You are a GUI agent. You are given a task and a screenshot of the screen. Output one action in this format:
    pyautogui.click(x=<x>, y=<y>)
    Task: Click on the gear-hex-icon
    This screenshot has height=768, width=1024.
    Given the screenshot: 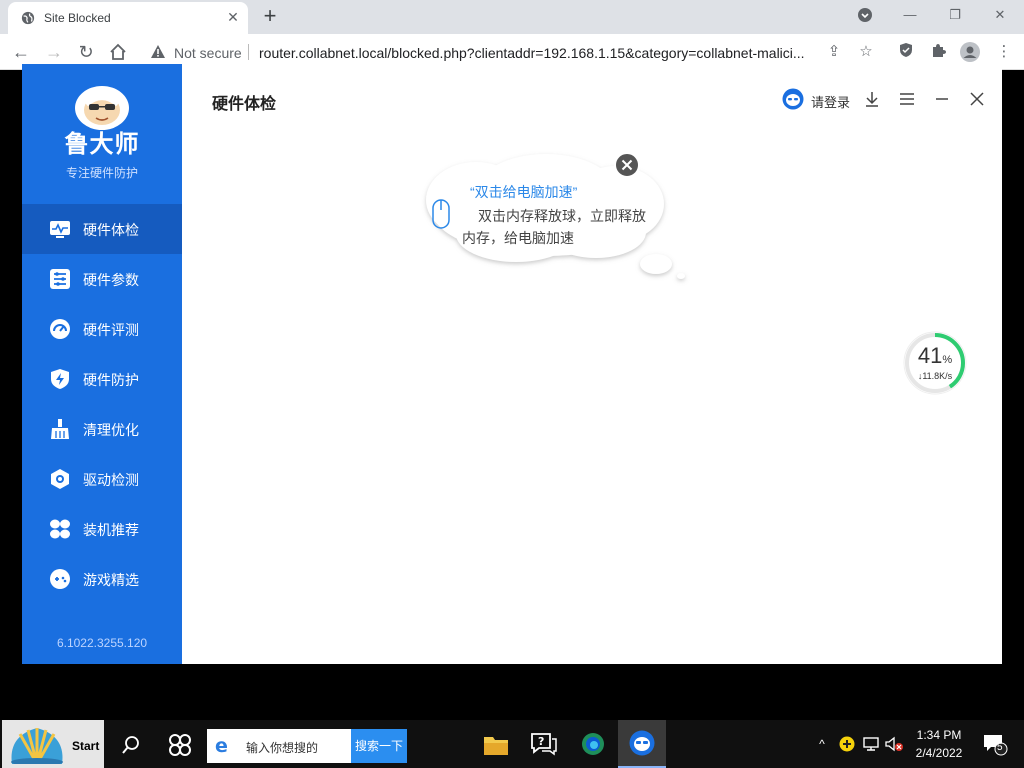 What is the action you would take?
    pyautogui.click(x=60, y=479)
    